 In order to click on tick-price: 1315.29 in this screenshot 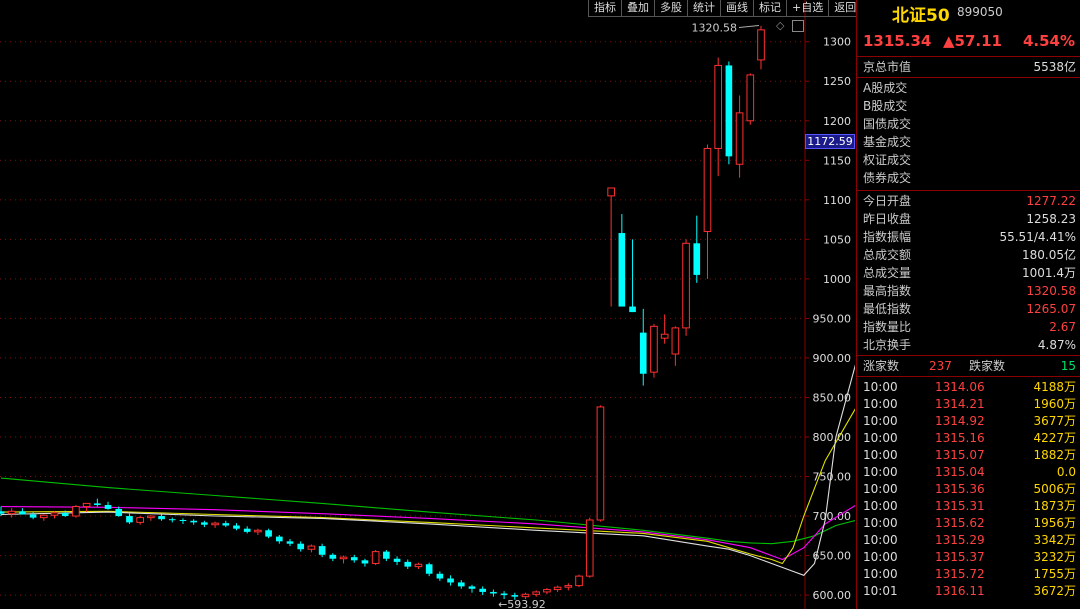, I will do `click(960, 540)`.